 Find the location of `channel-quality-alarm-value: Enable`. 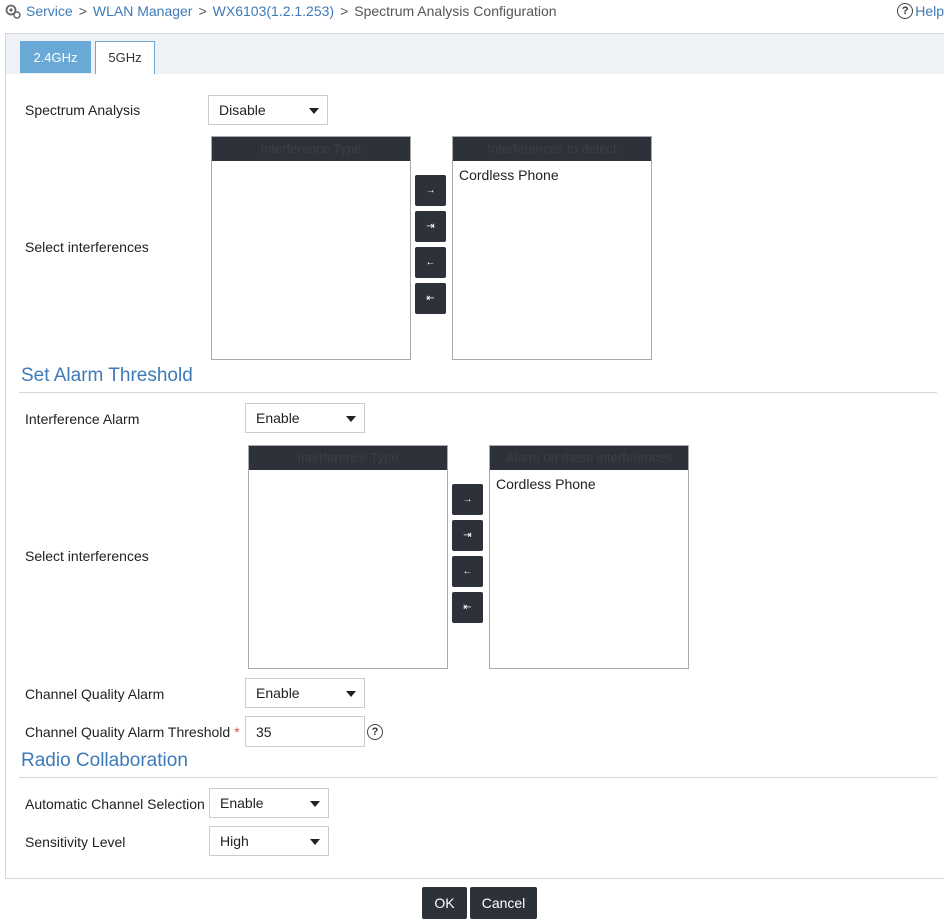

channel-quality-alarm-value: Enable is located at coordinates (278, 693).